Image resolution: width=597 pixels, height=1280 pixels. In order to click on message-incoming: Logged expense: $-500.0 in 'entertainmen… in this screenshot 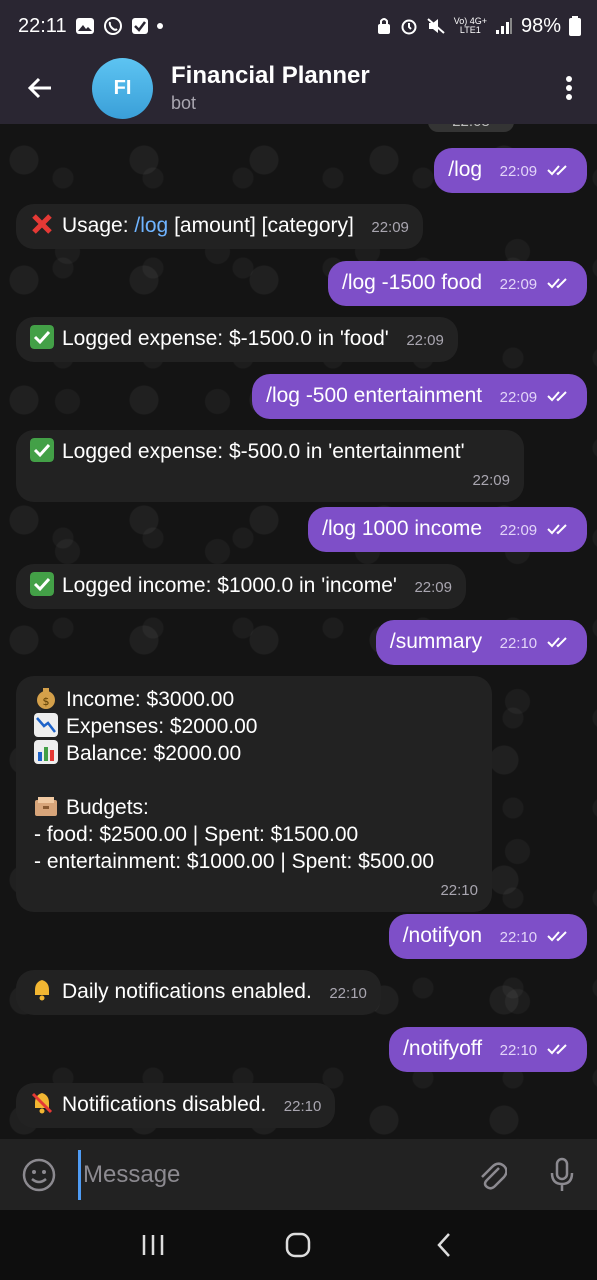, I will do `click(270, 466)`.